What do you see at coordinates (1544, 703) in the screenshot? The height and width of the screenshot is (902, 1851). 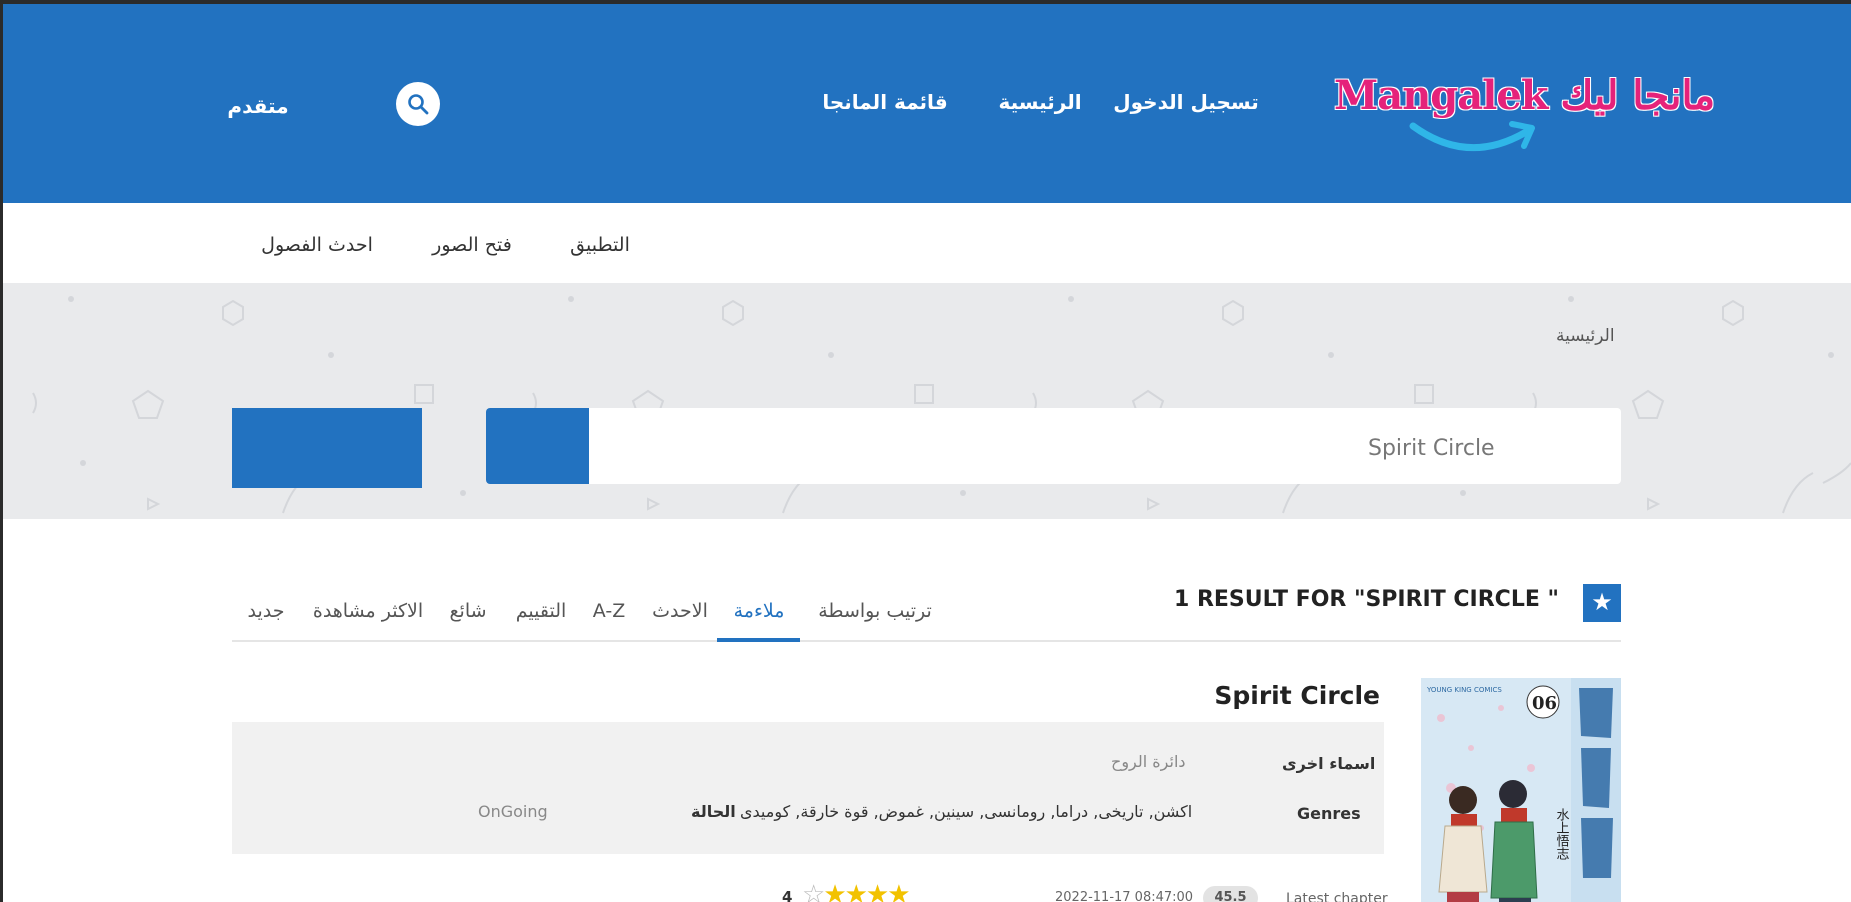 I see `svg-text: 06` at bounding box center [1544, 703].